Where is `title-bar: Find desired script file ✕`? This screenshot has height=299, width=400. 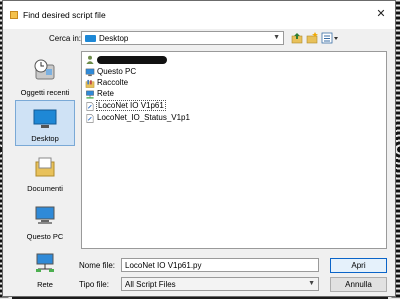 title-bar: Find desired script file ✕ is located at coordinates (199, 15).